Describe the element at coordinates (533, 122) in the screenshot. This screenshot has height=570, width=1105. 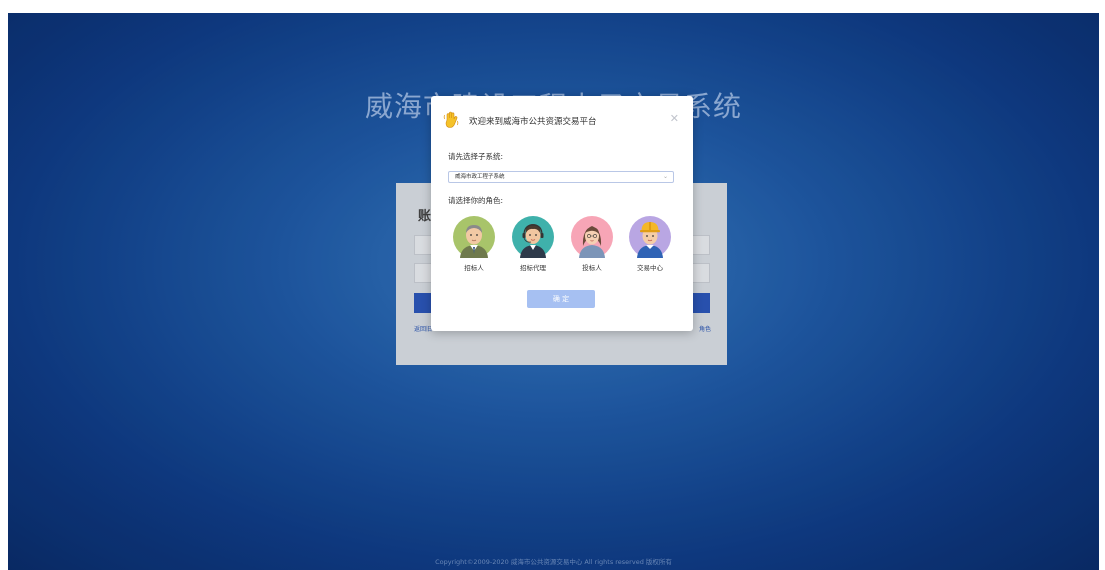
I see `dialog-title: 欢迎来到威海市公共资源交易平台` at that location.